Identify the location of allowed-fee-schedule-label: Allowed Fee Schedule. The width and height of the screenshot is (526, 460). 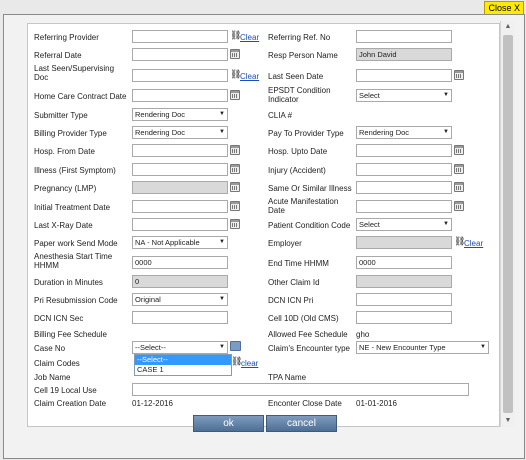
(308, 334).